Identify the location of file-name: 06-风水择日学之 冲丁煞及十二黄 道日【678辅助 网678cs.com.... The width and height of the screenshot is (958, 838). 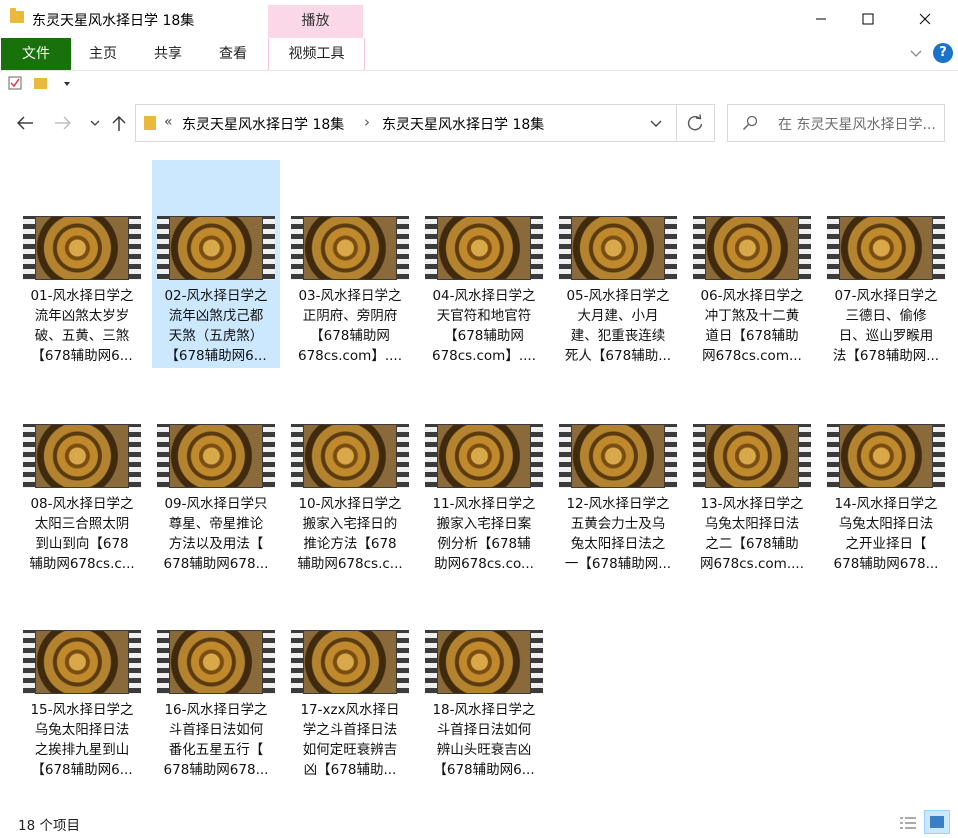
(752, 326).